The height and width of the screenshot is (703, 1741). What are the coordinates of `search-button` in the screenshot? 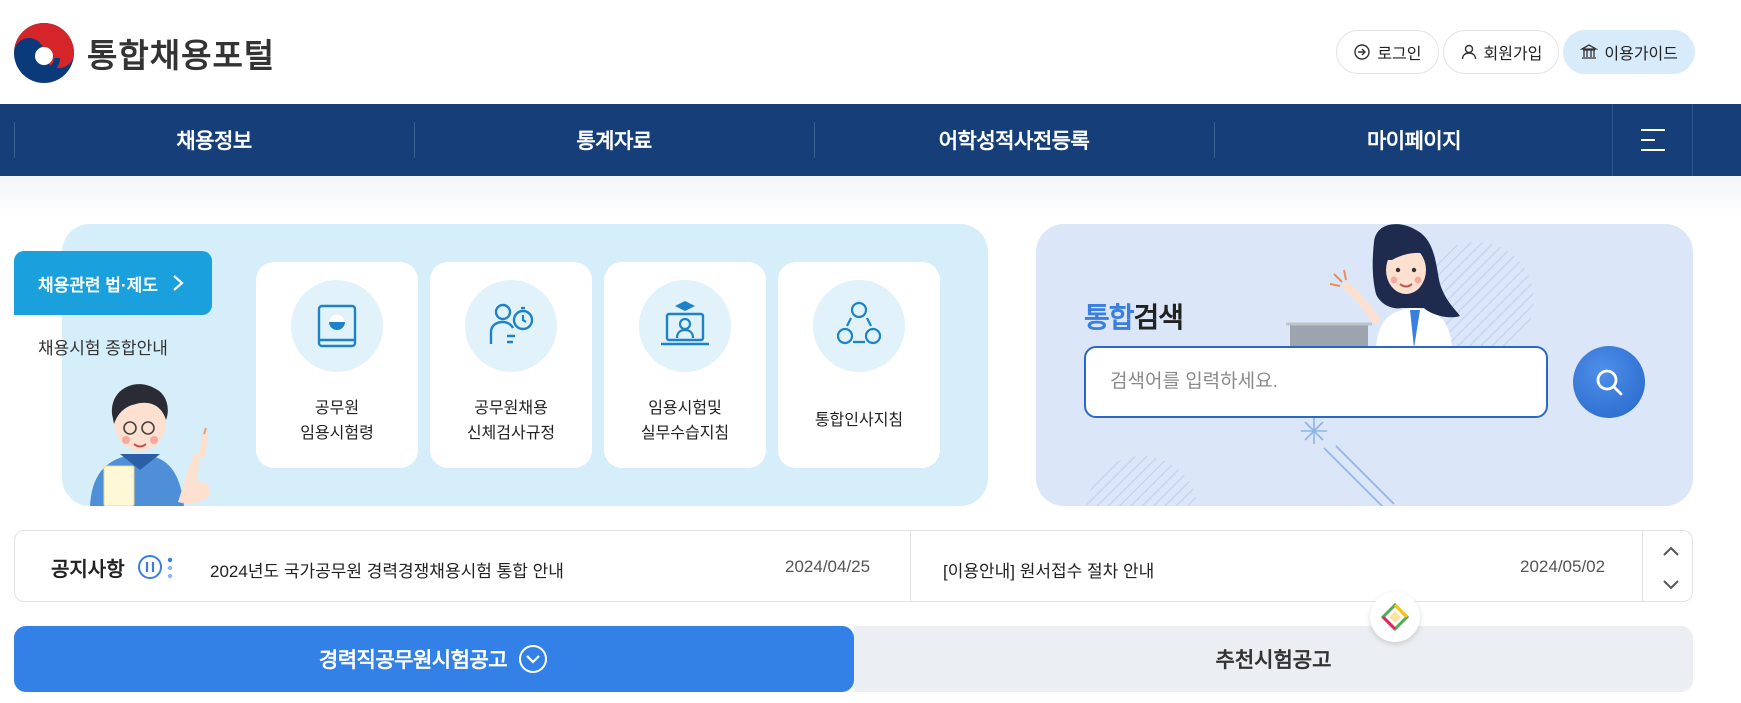 It's located at (1609, 382).